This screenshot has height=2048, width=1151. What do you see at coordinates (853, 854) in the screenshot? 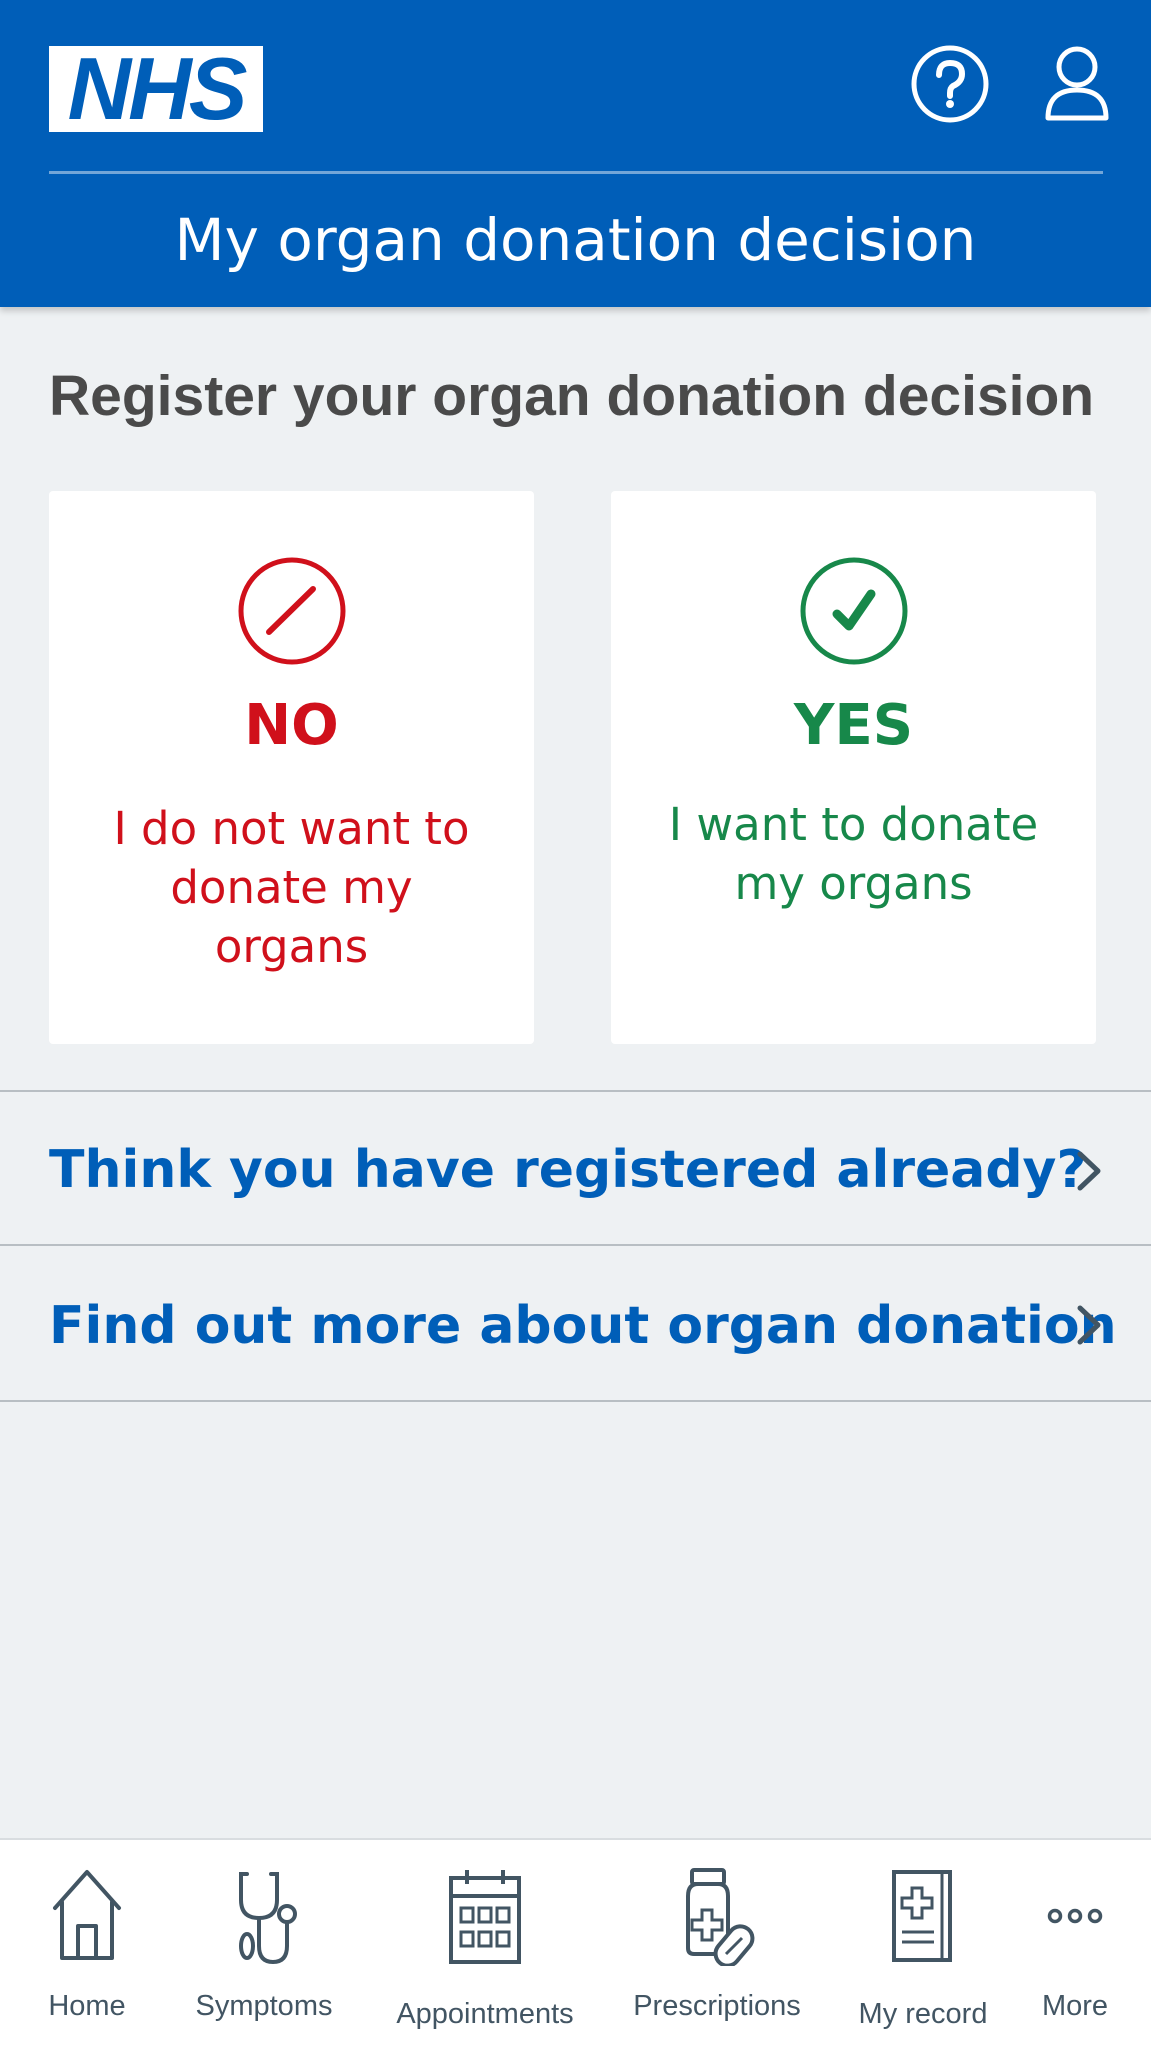
I see `decision-yes-description: I want to donate my organs` at bounding box center [853, 854].